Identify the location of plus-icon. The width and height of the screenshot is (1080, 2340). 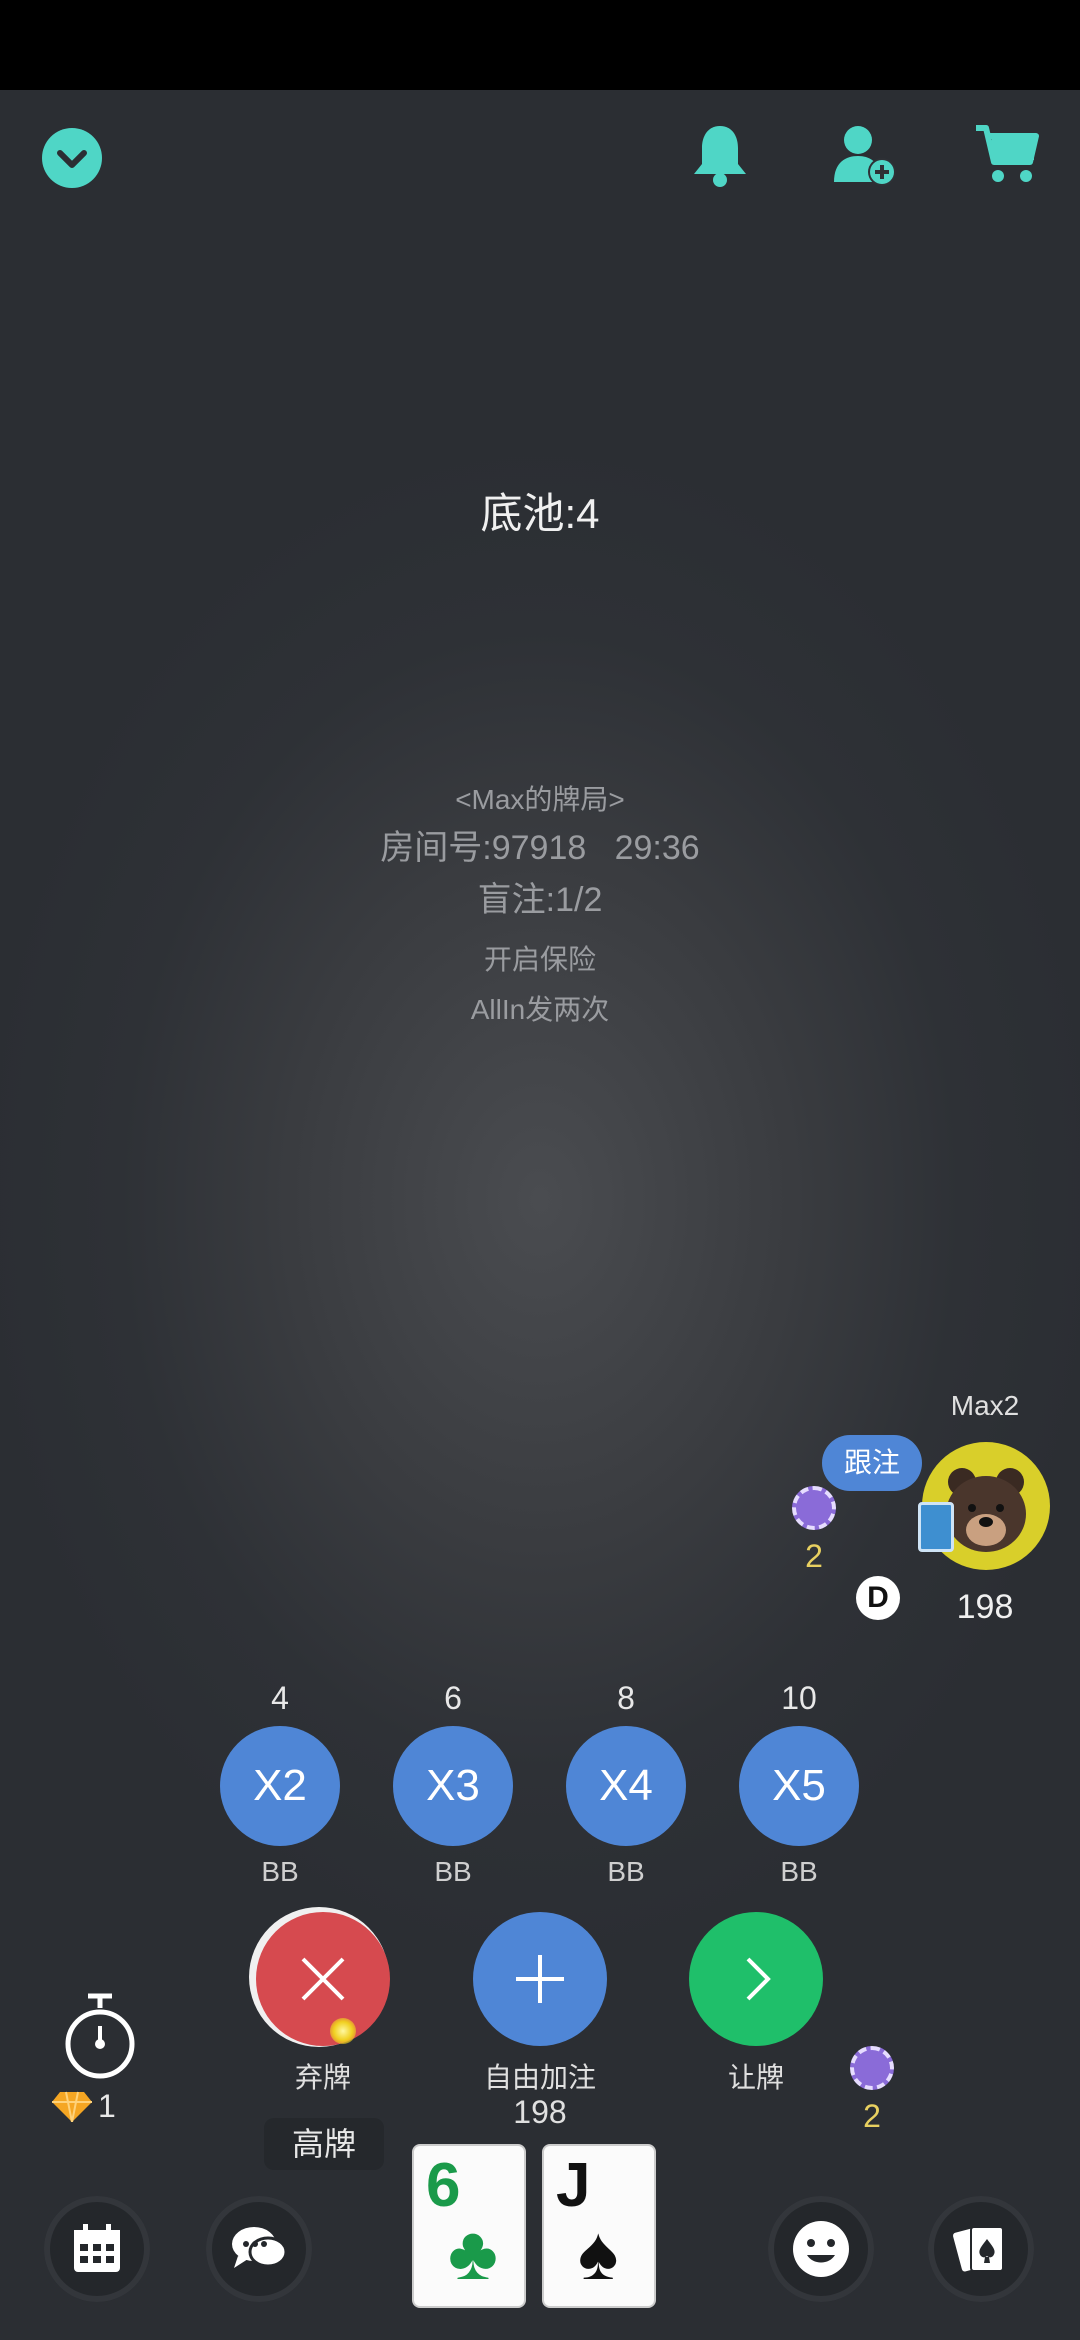
(540, 1979).